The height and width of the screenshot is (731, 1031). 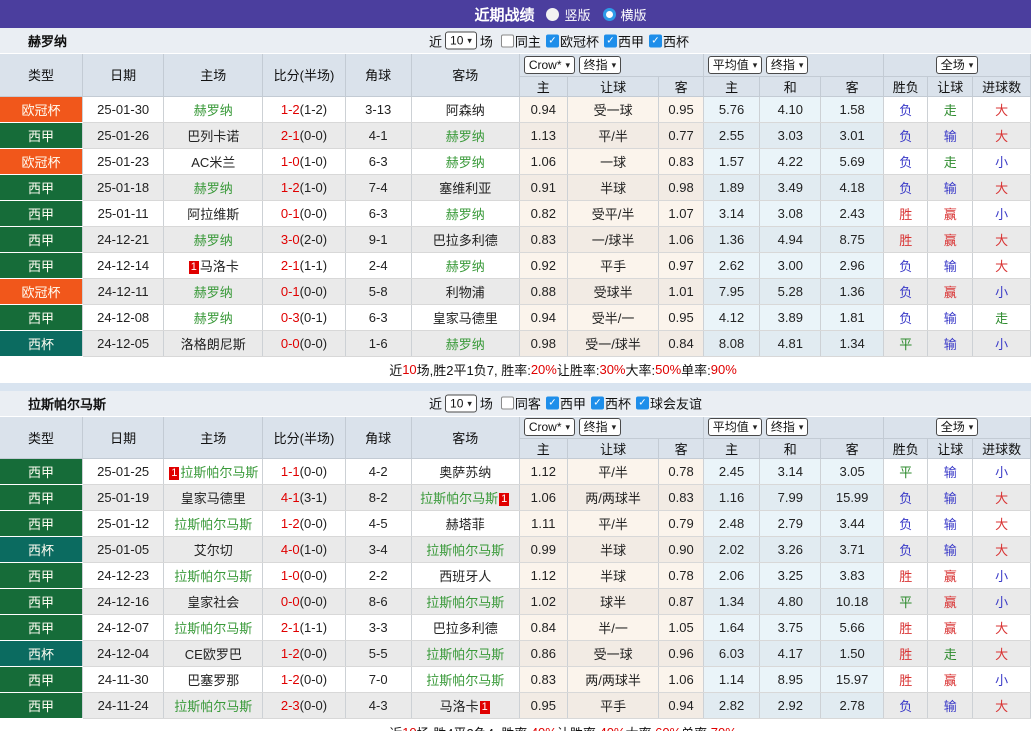 I want to click on full-score: 0-1, so click(x=290, y=213).